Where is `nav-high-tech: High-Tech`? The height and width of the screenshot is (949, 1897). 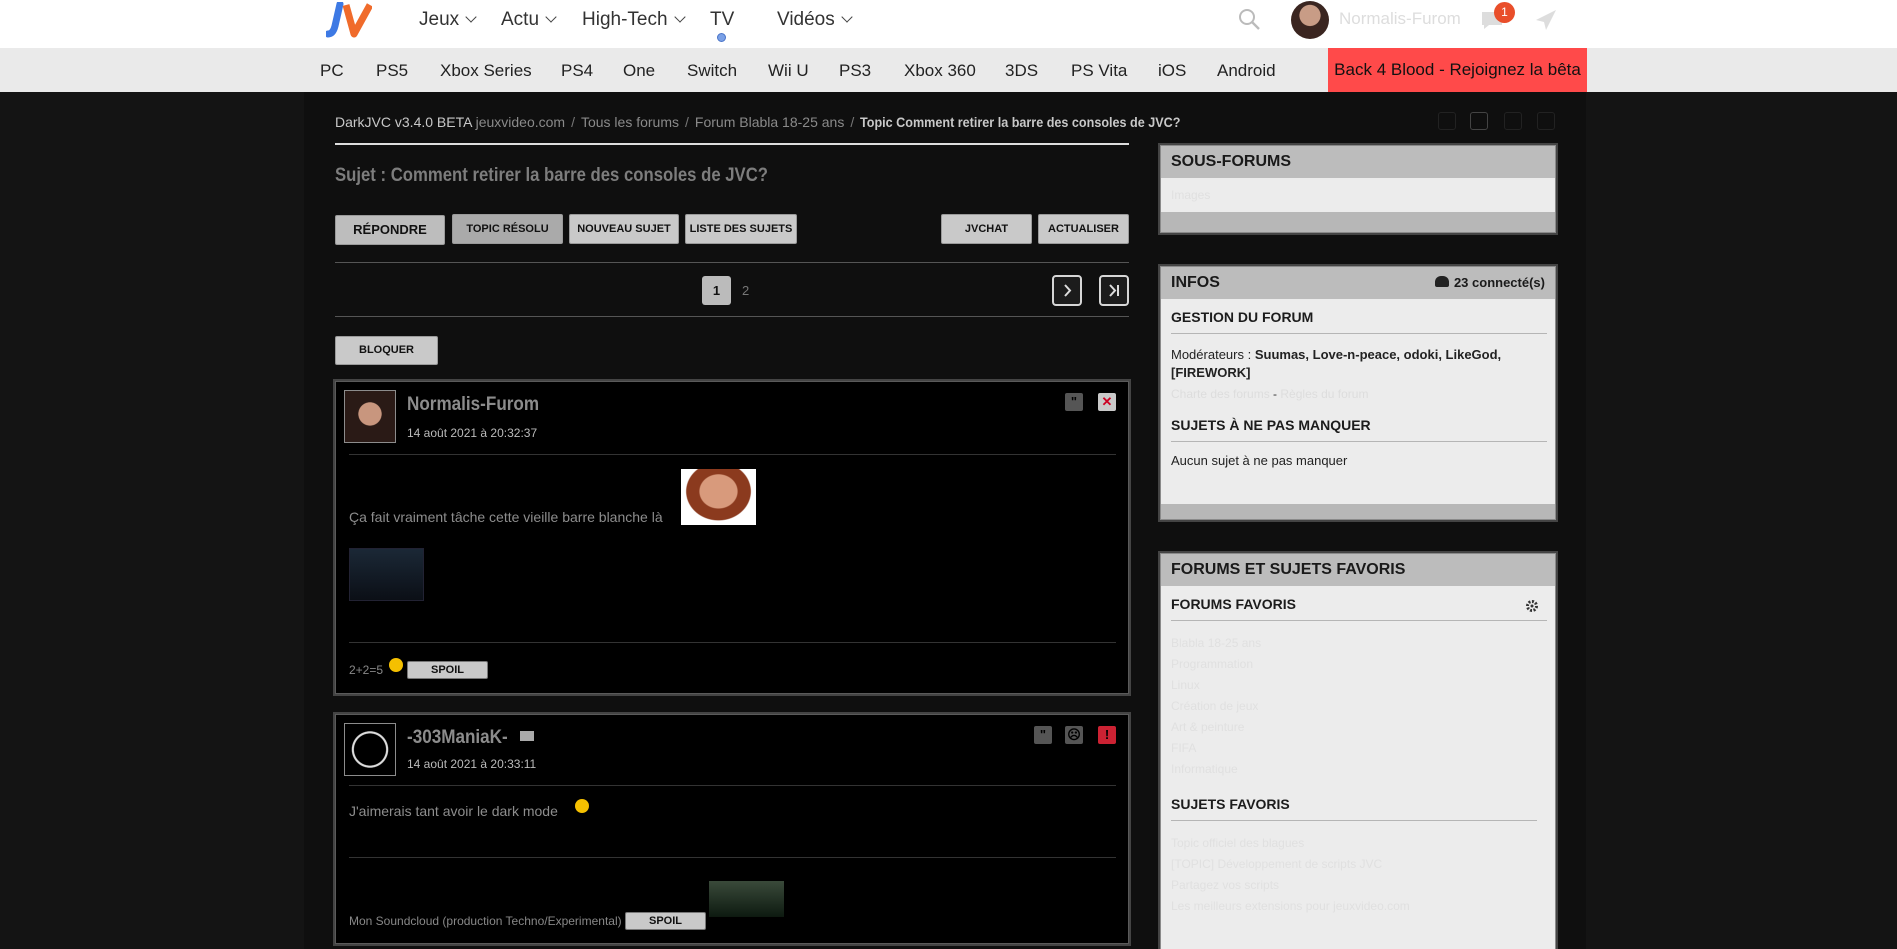
nav-high-tech: High-Tech is located at coordinates (634, 20).